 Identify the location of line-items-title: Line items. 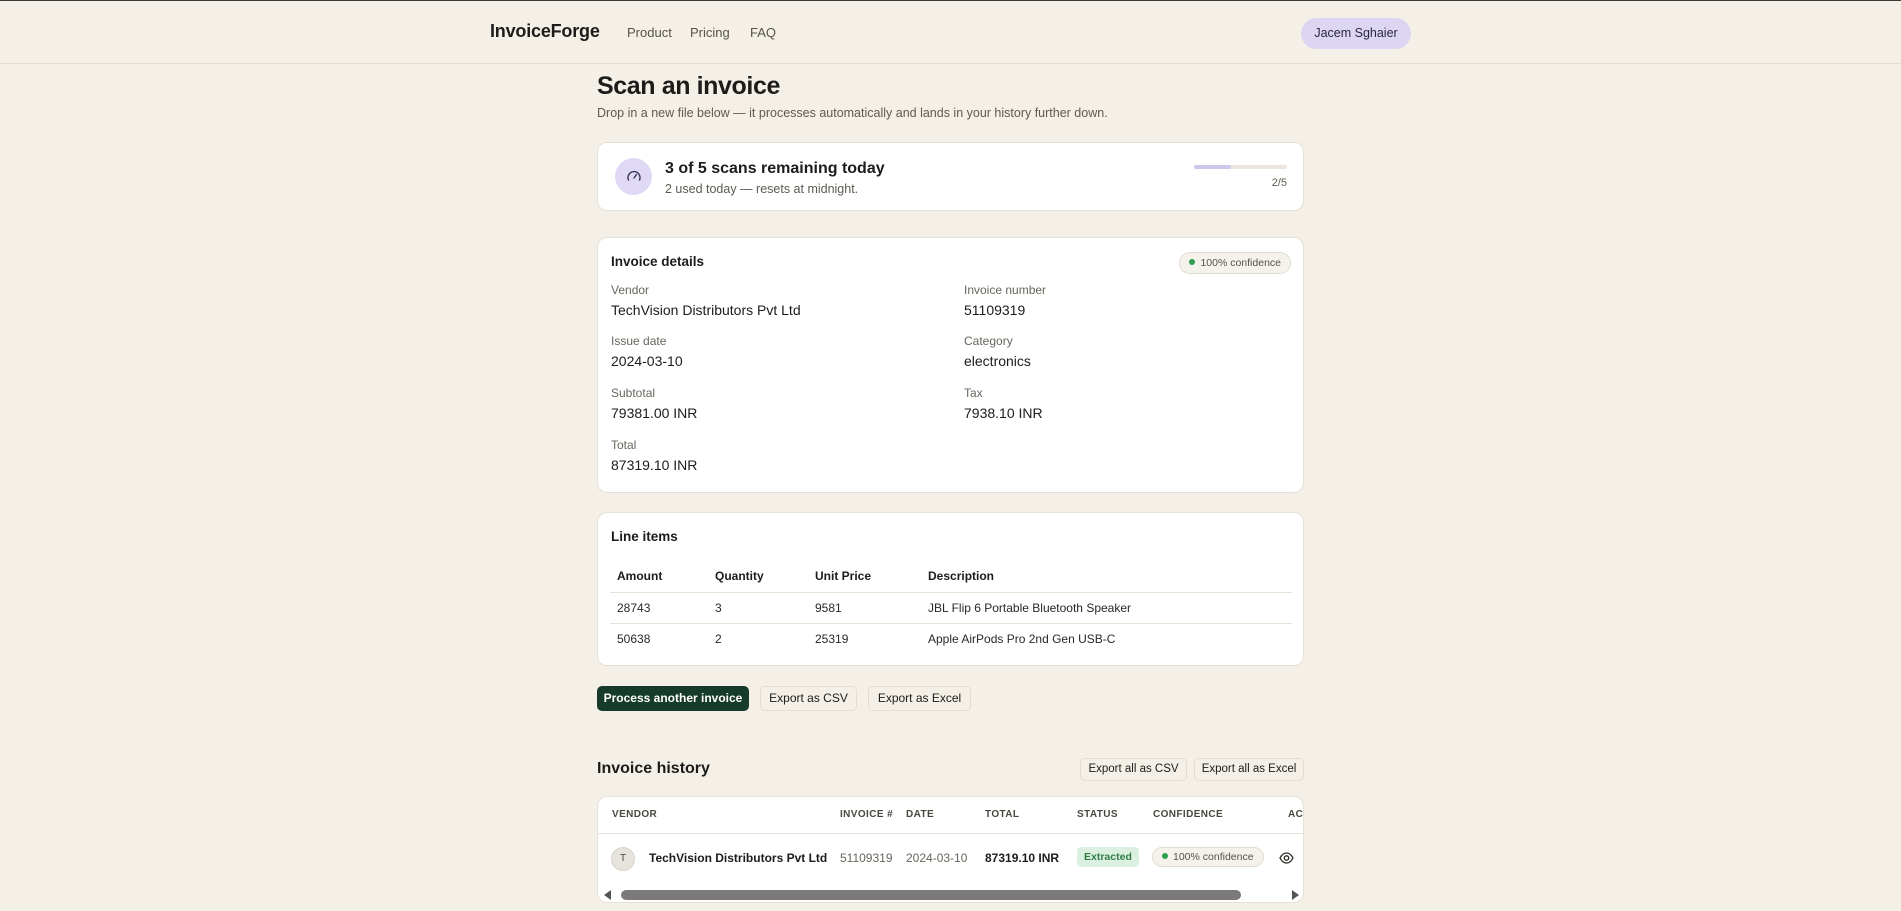
(644, 536).